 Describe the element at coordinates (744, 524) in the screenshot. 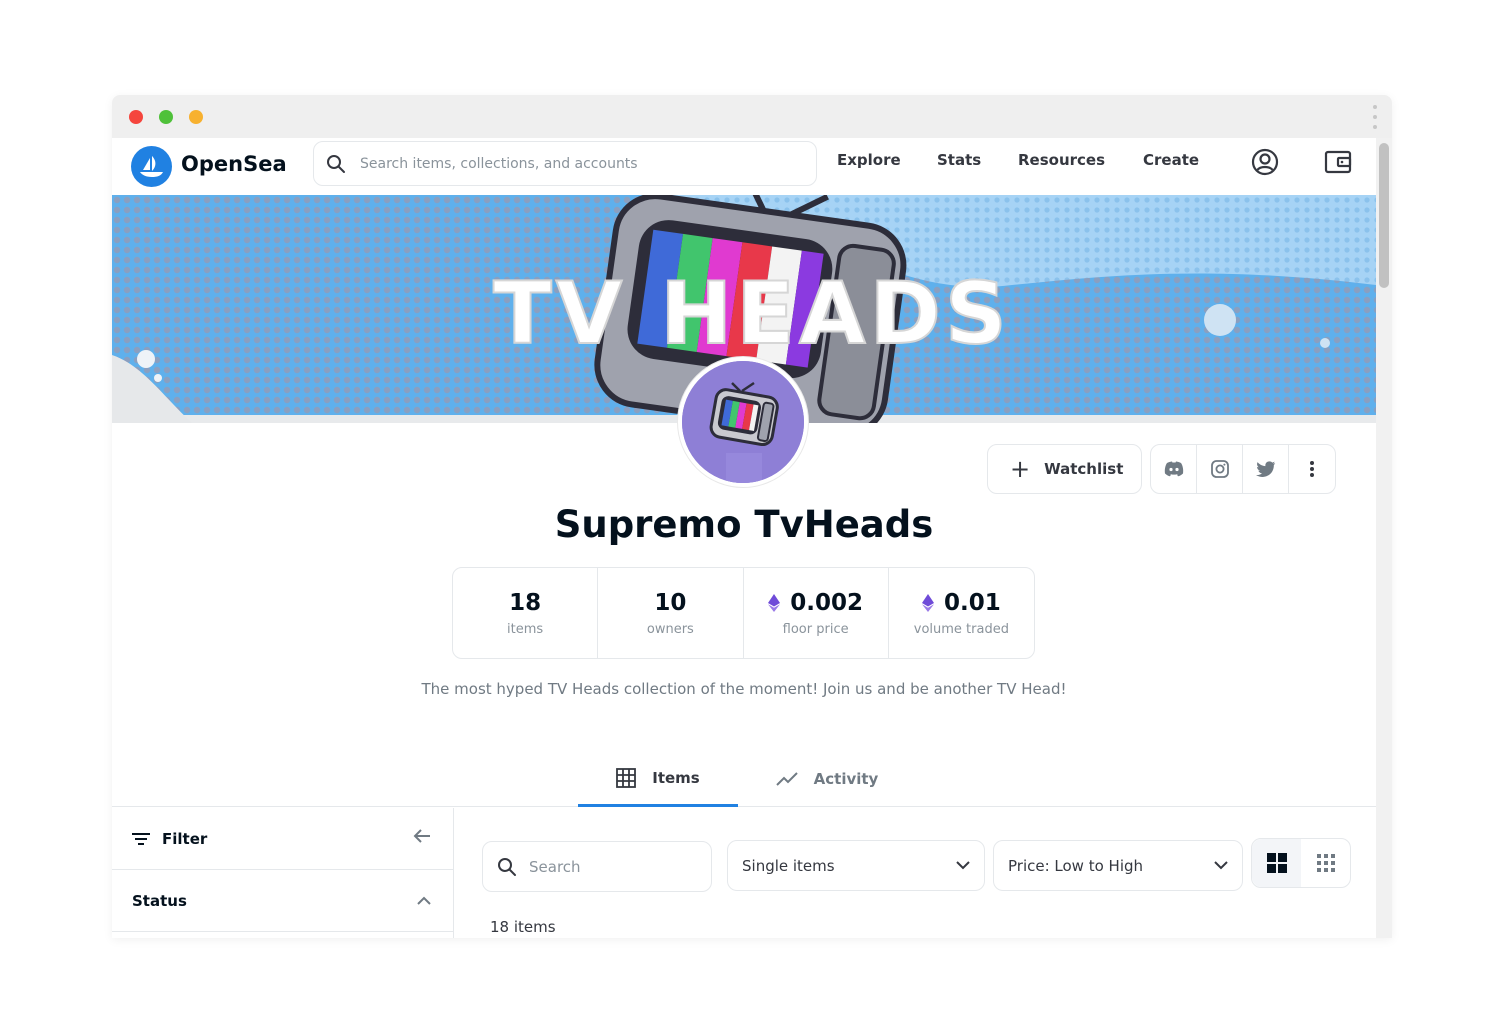

I see `collection-title: Supremo TvHeads` at that location.